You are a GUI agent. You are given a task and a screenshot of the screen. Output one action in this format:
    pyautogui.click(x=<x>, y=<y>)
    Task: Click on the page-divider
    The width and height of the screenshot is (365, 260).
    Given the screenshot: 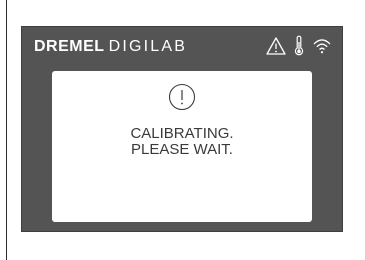 What is the action you would take?
    pyautogui.click(x=6, y=130)
    